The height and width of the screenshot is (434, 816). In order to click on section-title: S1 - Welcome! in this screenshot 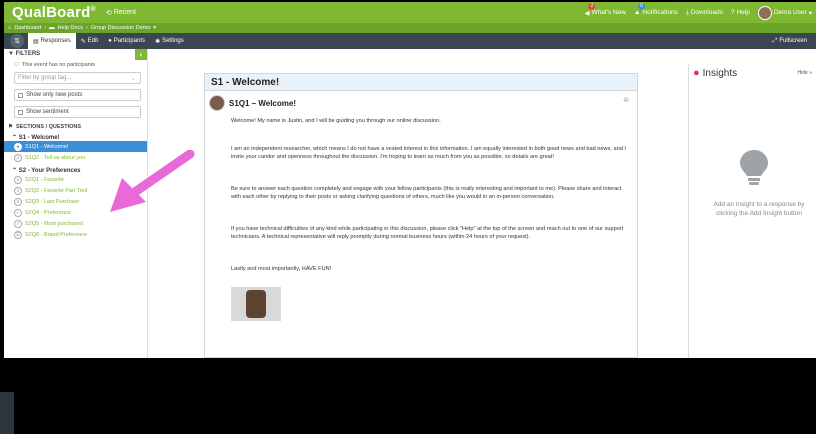, I will do `click(421, 82)`.